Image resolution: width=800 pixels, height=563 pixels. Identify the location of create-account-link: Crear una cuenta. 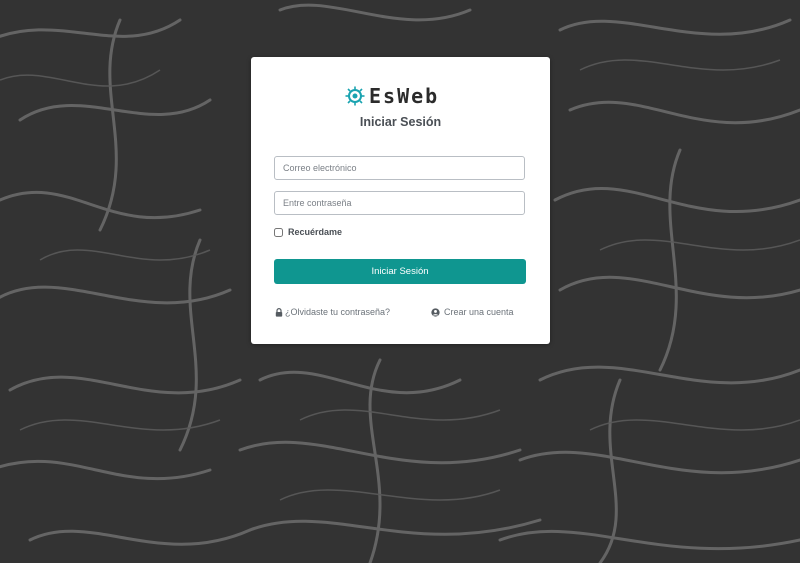
(472, 312).